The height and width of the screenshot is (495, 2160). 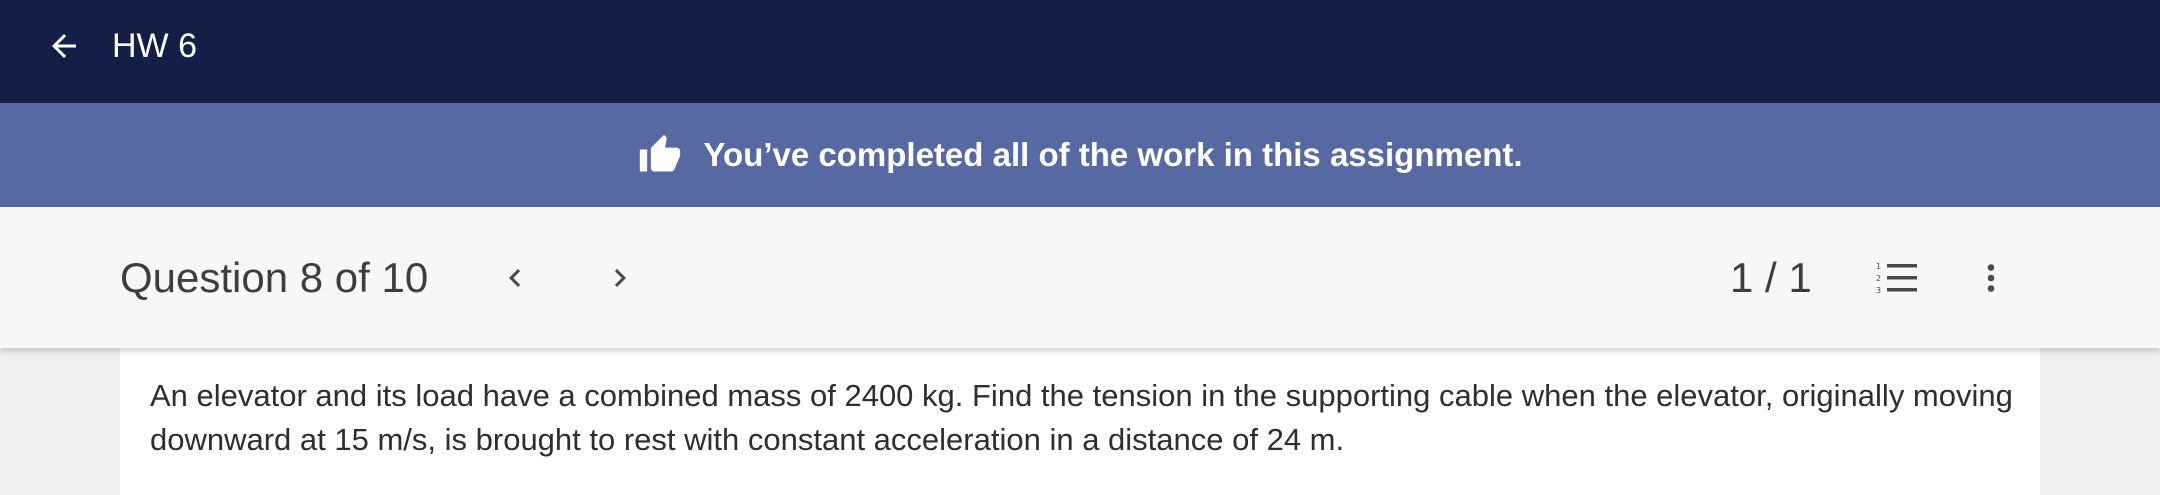 I want to click on question-title: Question 8 of 10, so click(x=274, y=277).